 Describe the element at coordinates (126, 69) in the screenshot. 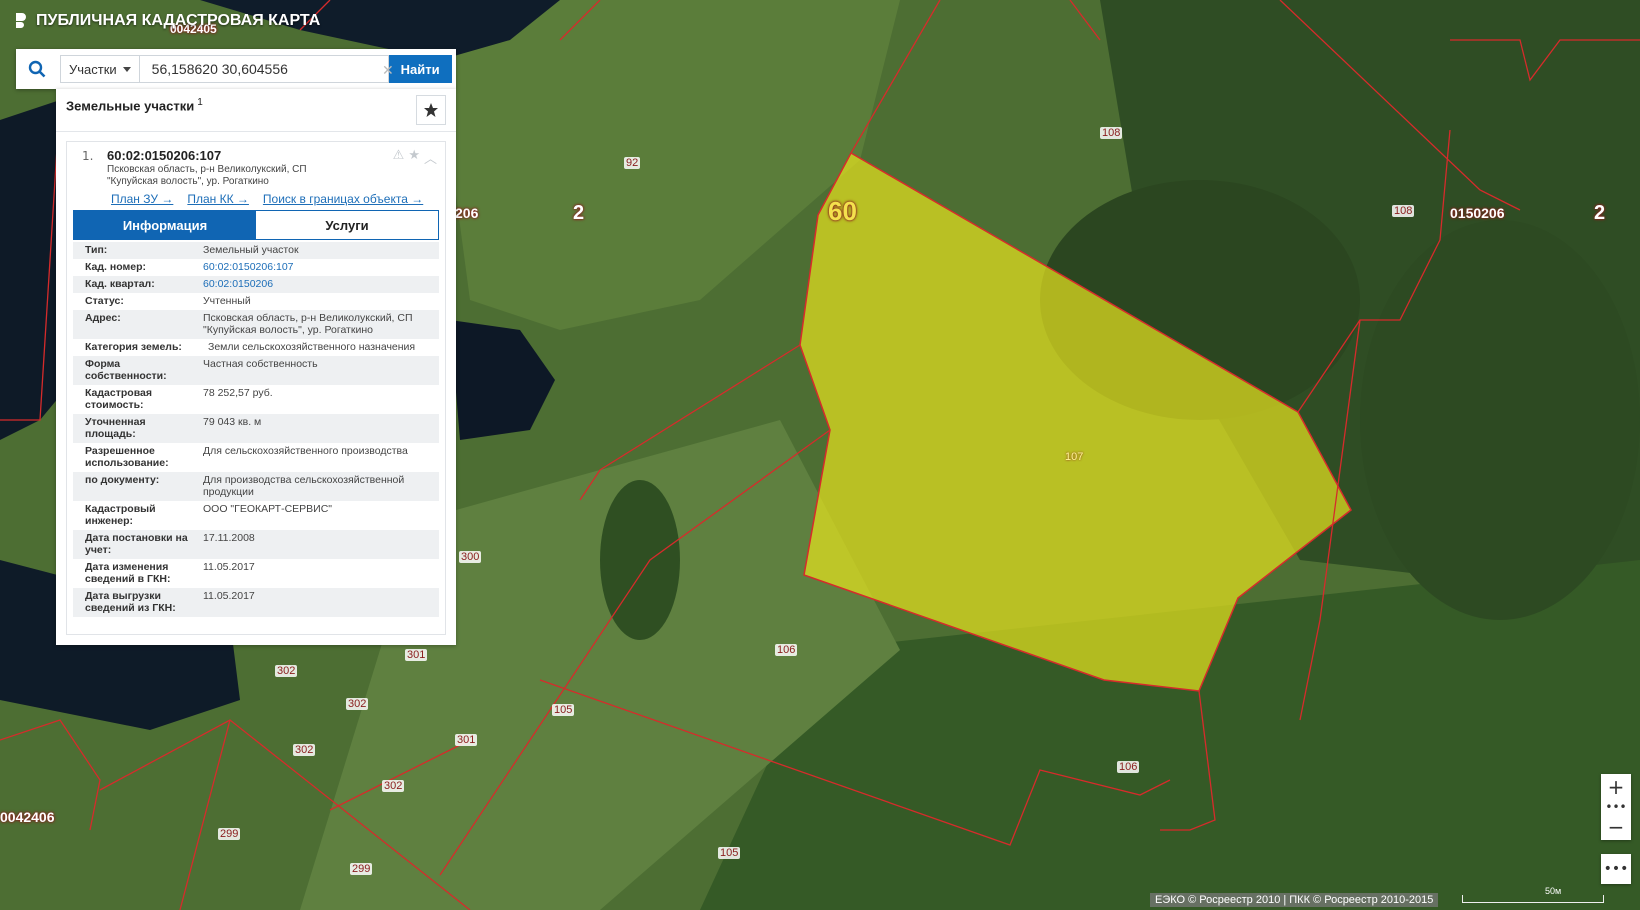

I see `chevron-down-icon` at that location.